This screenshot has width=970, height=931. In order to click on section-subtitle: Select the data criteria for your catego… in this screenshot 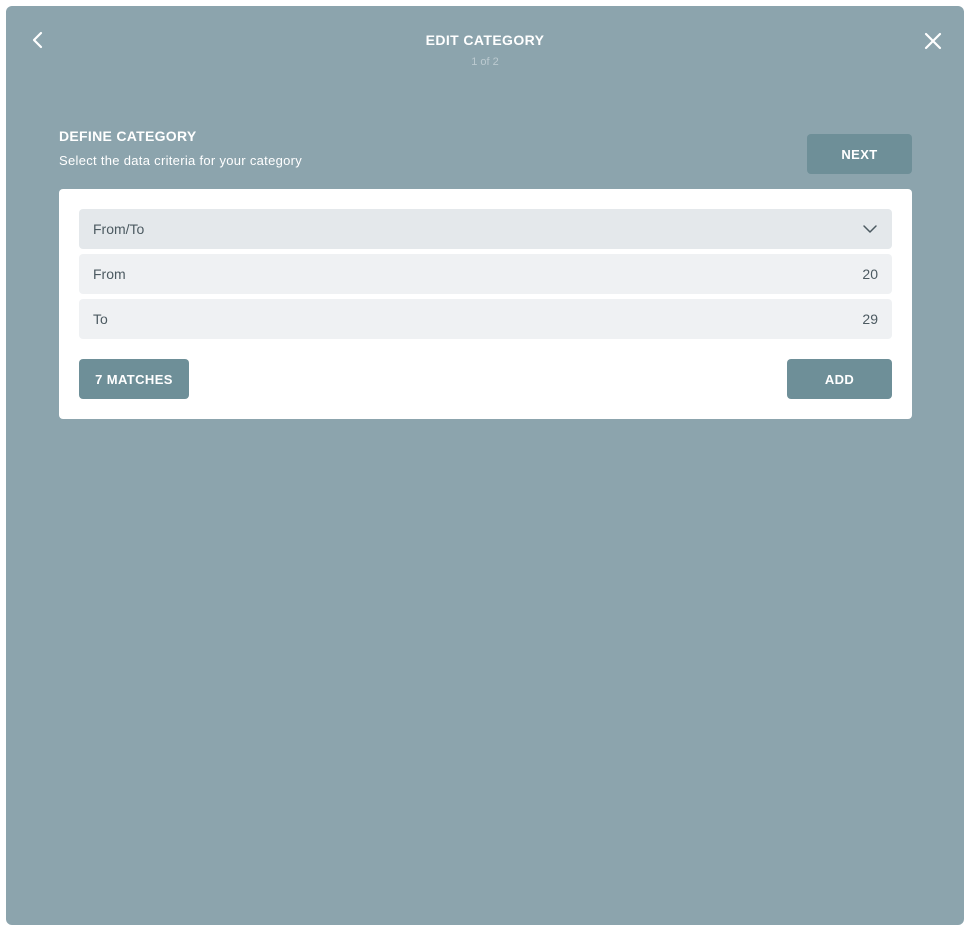, I will do `click(181, 160)`.